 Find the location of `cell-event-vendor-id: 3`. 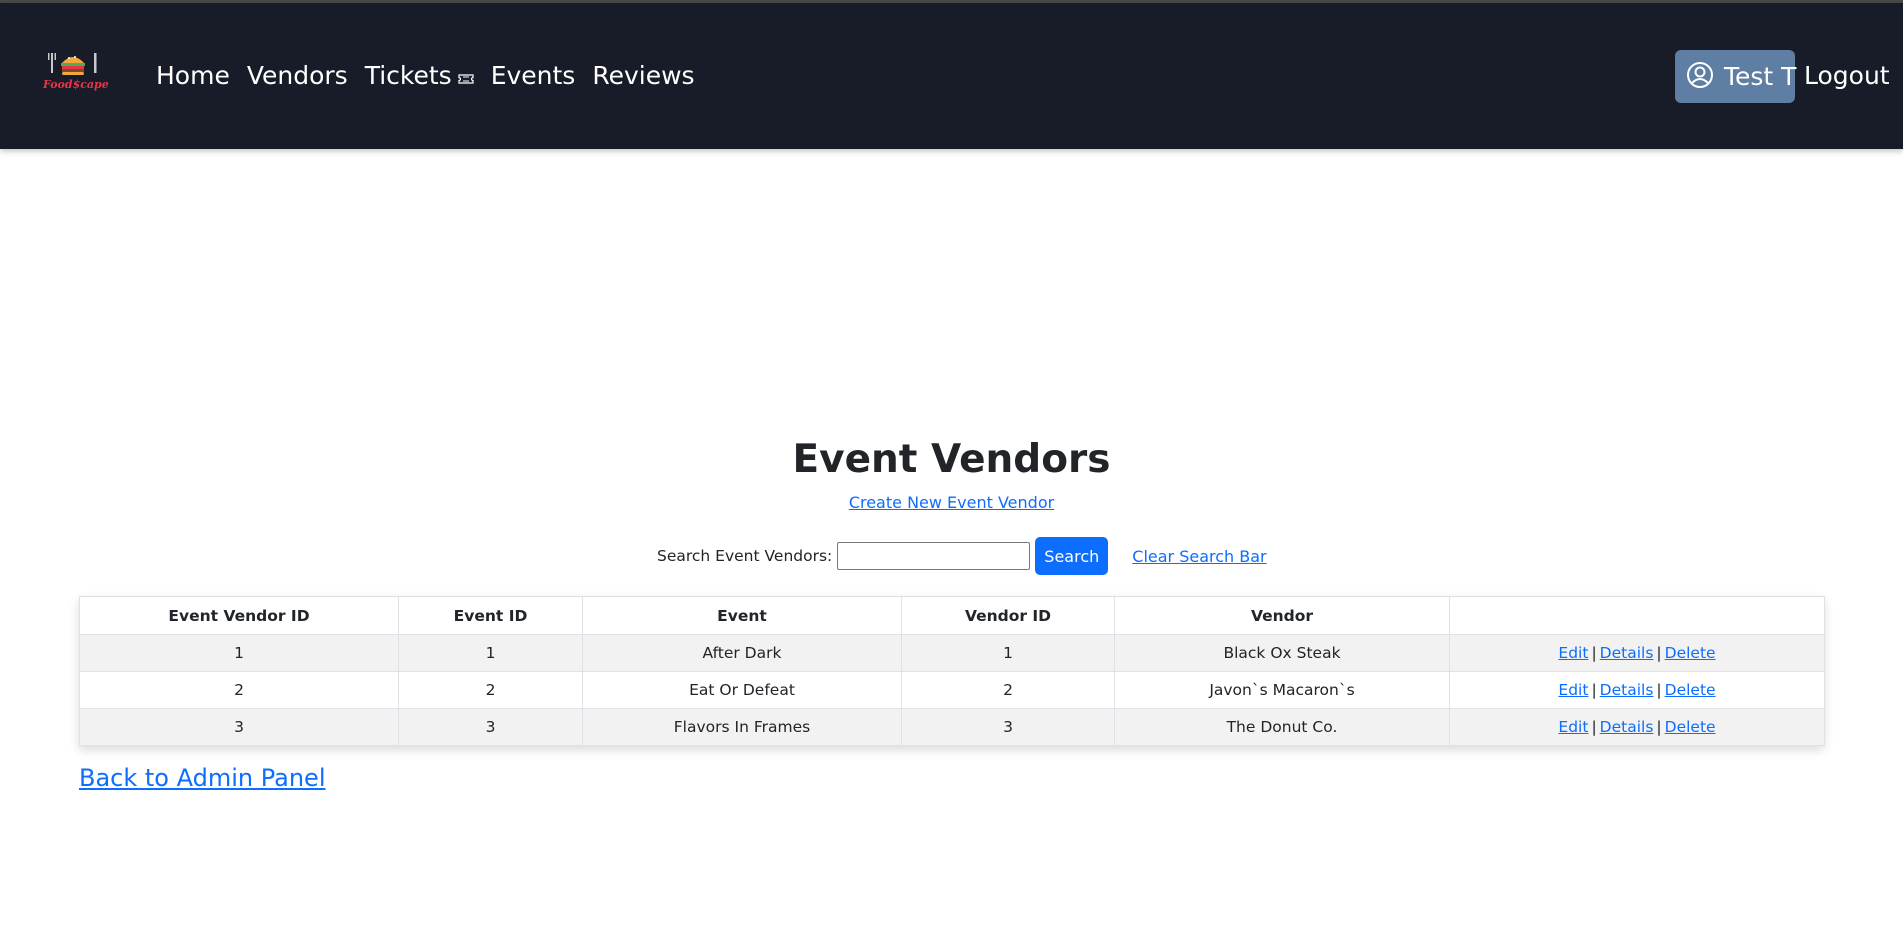

cell-event-vendor-id: 3 is located at coordinates (239, 727).